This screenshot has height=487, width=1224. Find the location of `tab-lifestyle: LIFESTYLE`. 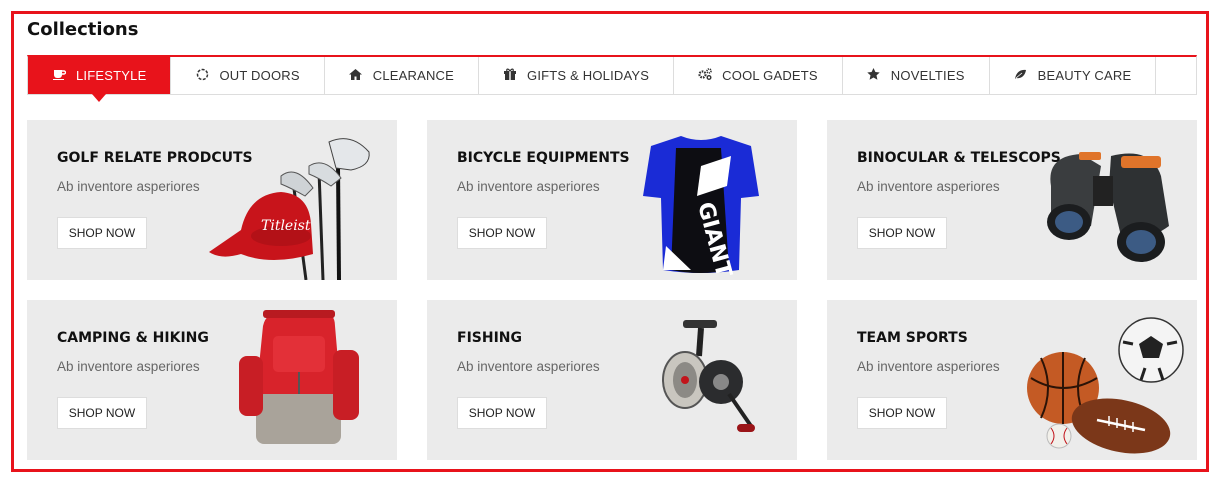

tab-lifestyle: LIFESTYLE is located at coordinates (100, 79).